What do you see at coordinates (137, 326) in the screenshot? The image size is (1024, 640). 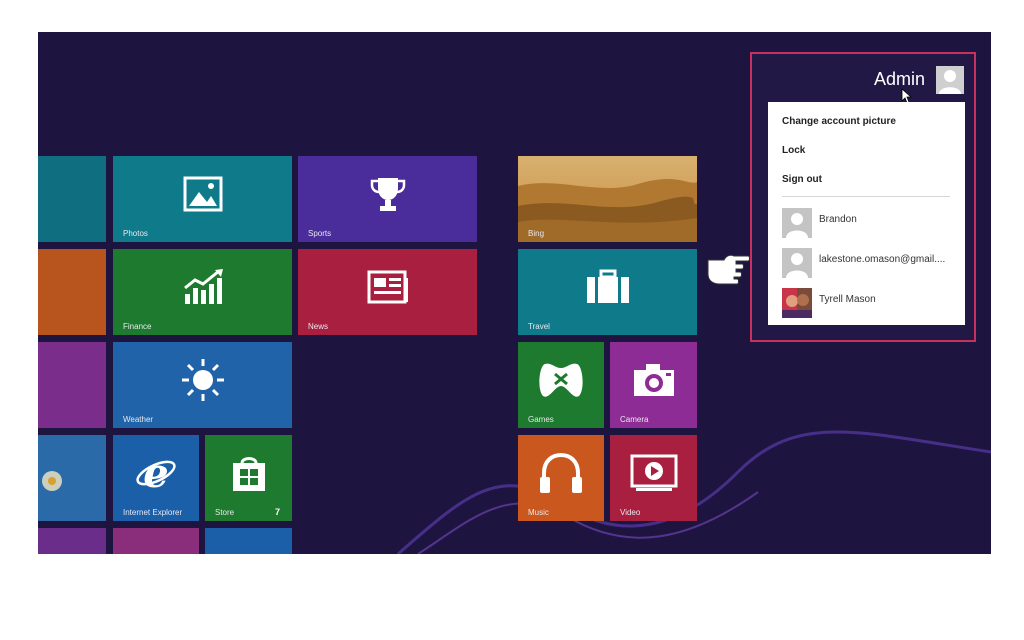 I see `tile-finance-label: Finance` at bounding box center [137, 326].